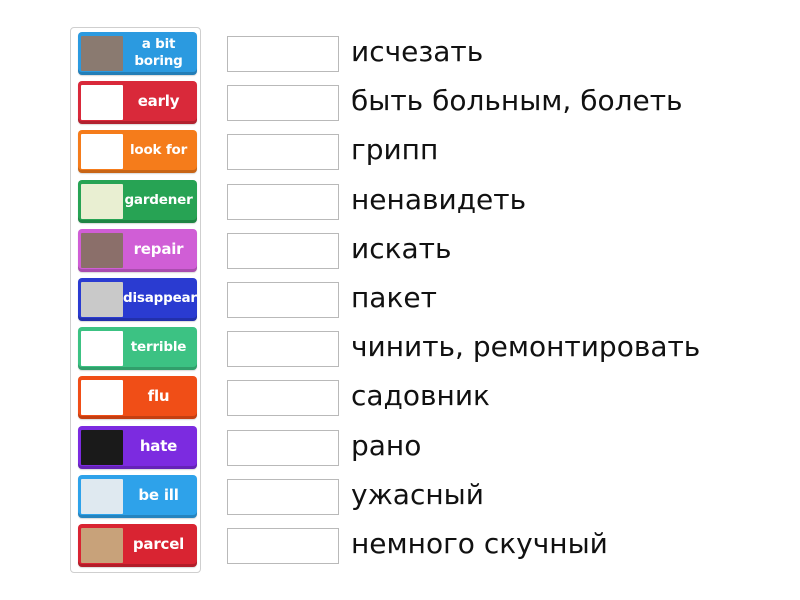 The image size is (800, 600). Describe the element at coordinates (158, 199) in the screenshot. I see `card-label: gardener` at that location.